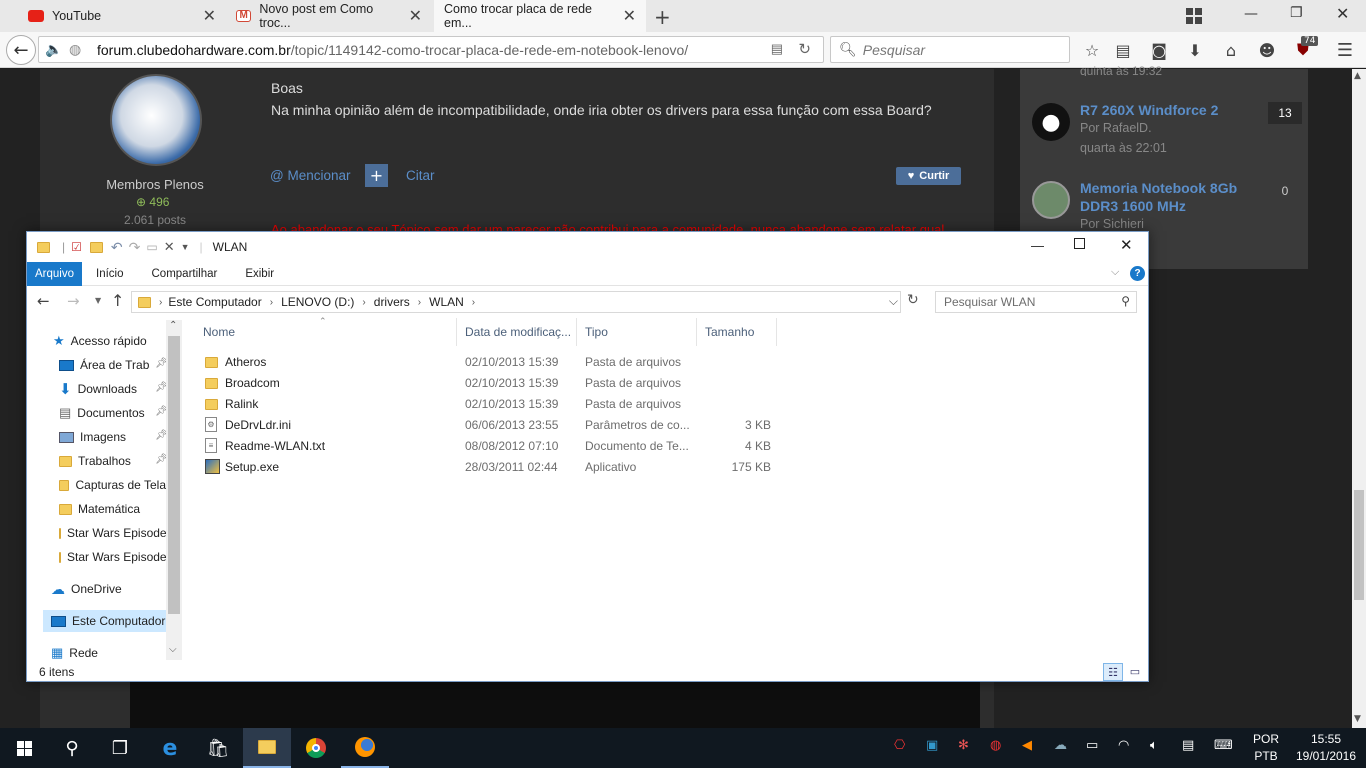 Image resolution: width=1366 pixels, height=768 pixels. What do you see at coordinates (662, 17) in the screenshot?
I see `new-tab-button: +` at bounding box center [662, 17].